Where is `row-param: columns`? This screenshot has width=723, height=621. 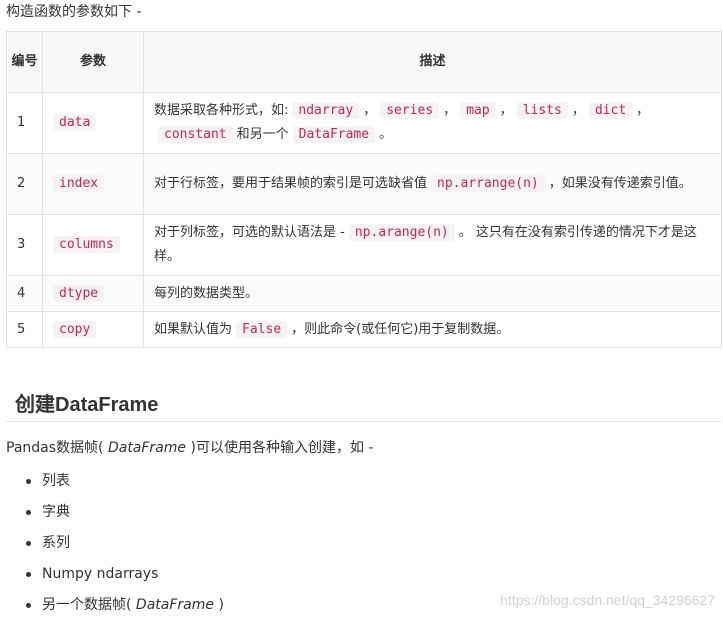 row-param: columns is located at coordinates (93, 245).